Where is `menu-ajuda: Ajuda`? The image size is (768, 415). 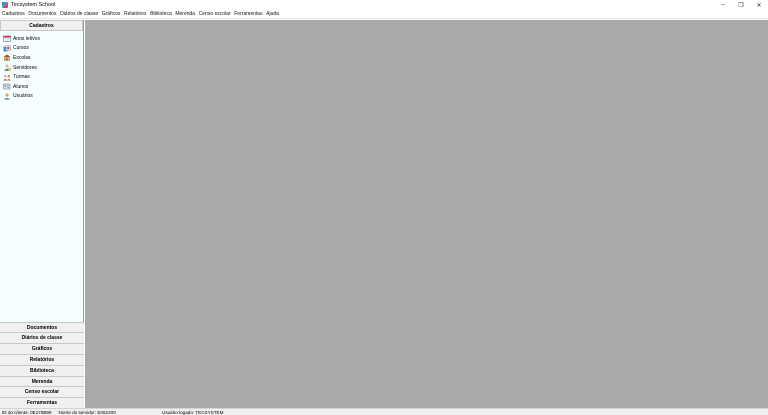 menu-ajuda: Ajuda is located at coordinates (272, 14).